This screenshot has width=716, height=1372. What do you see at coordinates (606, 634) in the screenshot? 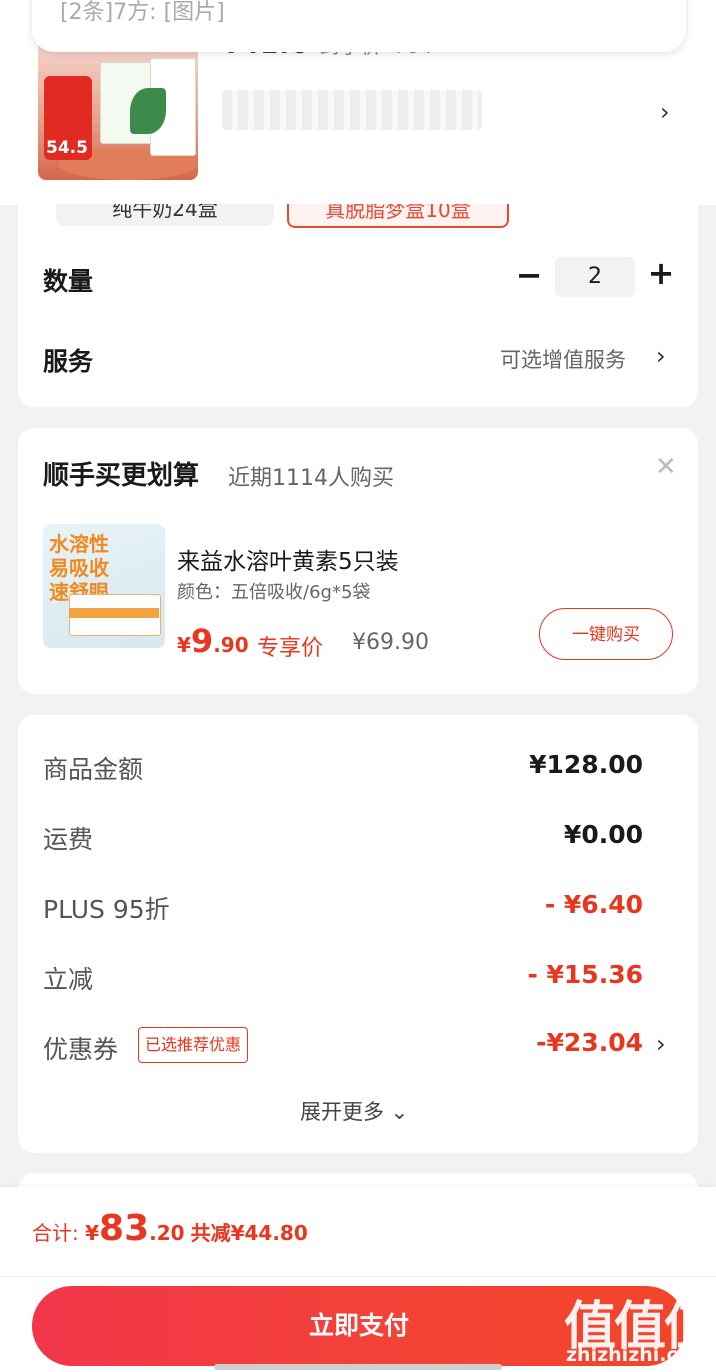
I see `one-click-buy-button: 一键购买` at bounding box center [606, 634].